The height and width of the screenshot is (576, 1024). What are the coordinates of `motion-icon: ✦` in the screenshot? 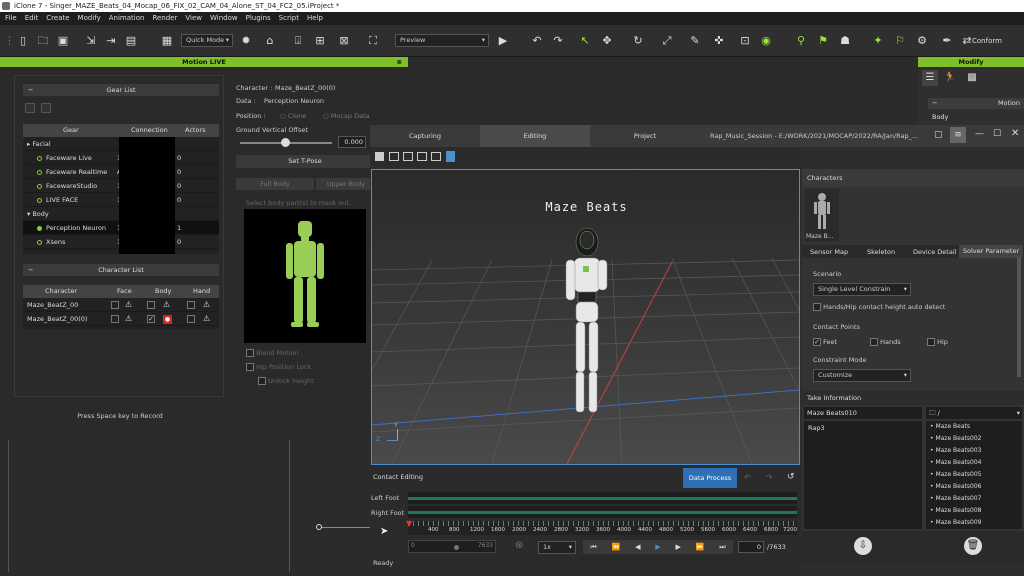 It's located at (878, 41).